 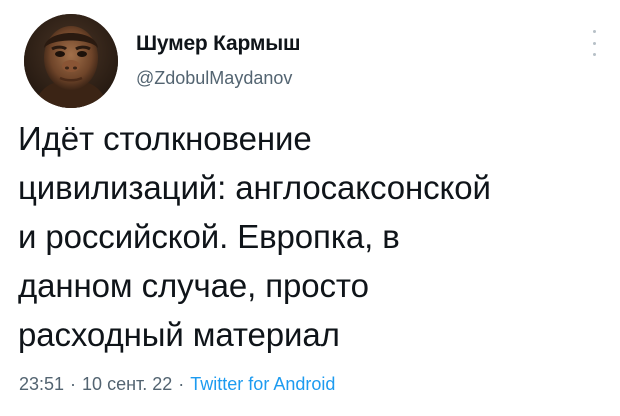 I want to click on display-name: Шумер Кармыш, so click(x=218, y=44).